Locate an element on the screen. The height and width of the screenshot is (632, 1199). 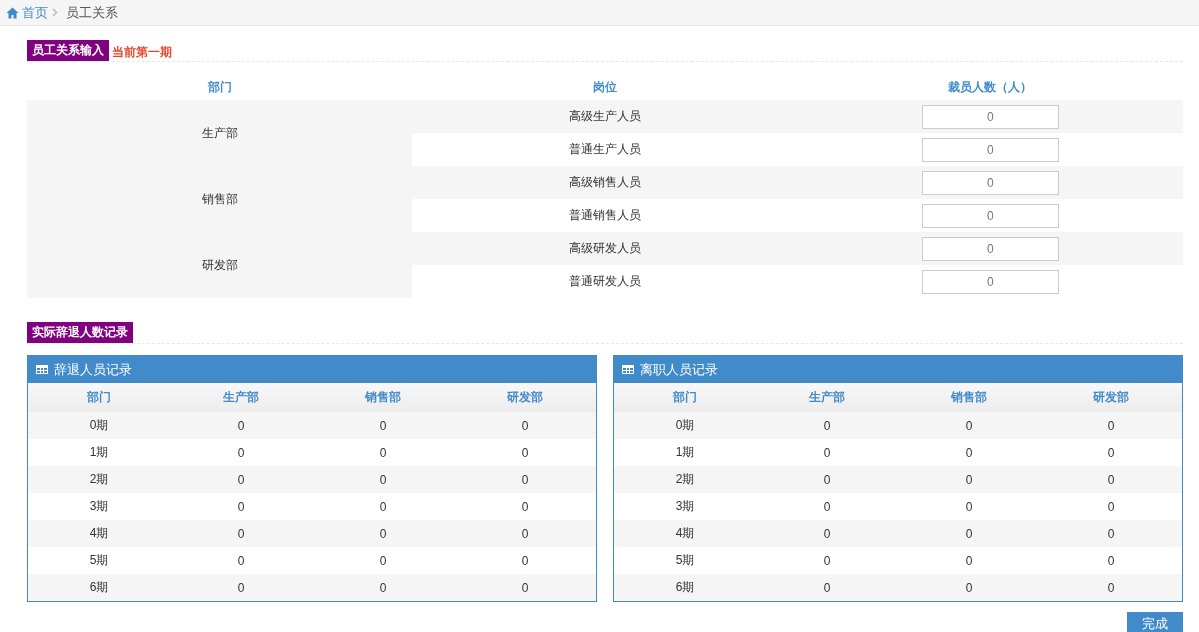
section-label: 实际辞退人数记录 is located at coordinates (80, 332).